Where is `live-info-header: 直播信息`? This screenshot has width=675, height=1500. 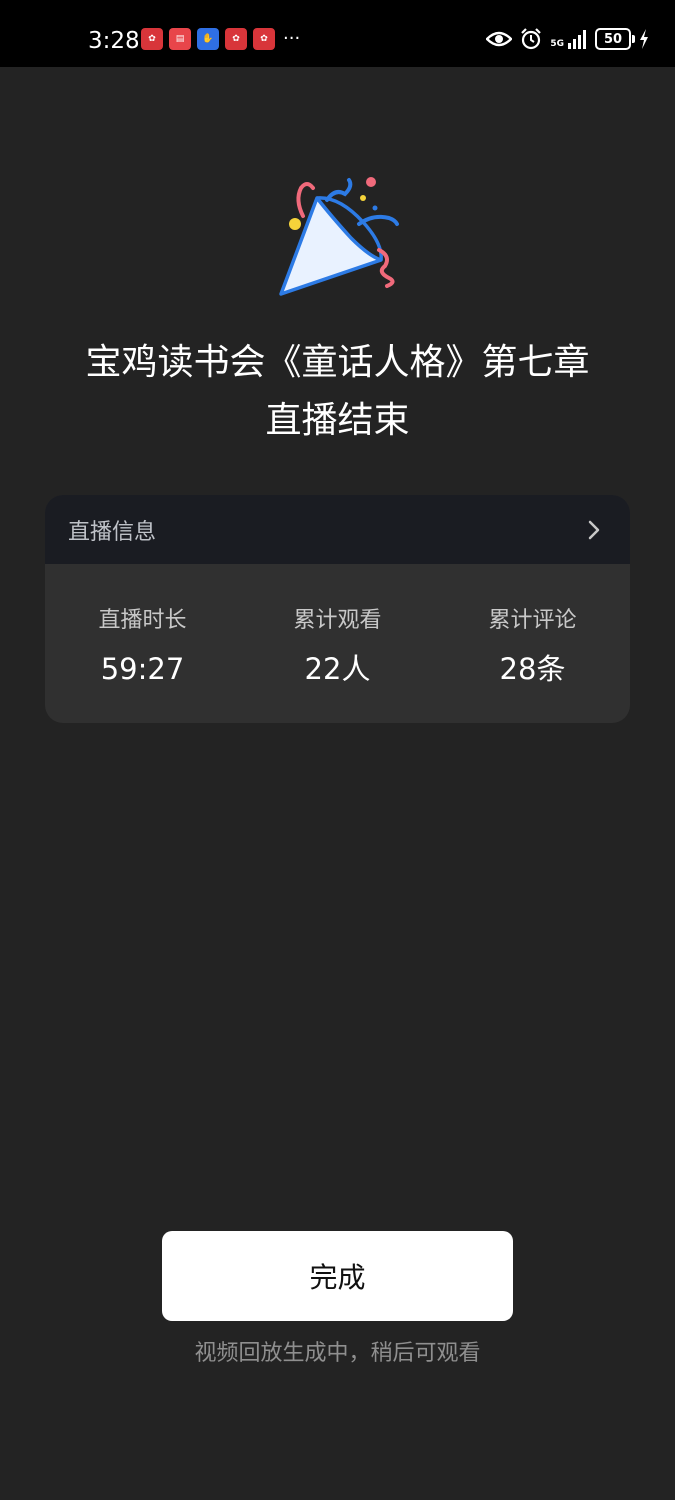
live-info-header: 直播信息 is located at coordinates (337, 529).